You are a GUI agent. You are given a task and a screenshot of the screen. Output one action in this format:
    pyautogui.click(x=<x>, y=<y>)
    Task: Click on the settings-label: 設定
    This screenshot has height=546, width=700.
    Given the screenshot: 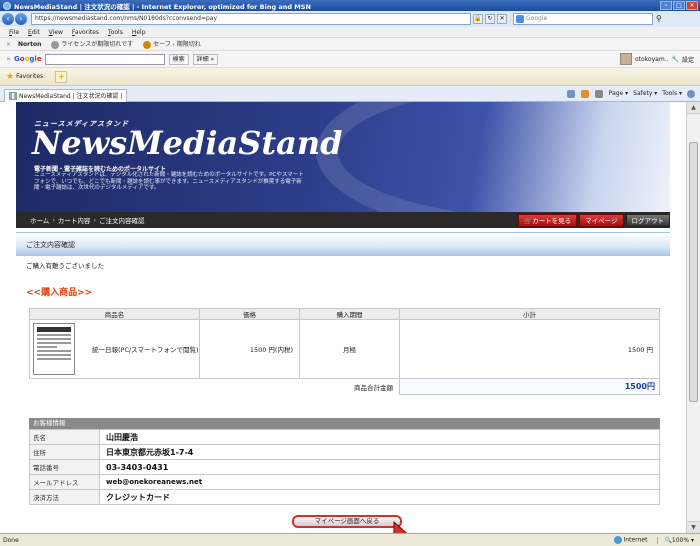 What is the action you would take?
    pyautogui.click(x=688, y=59)
    